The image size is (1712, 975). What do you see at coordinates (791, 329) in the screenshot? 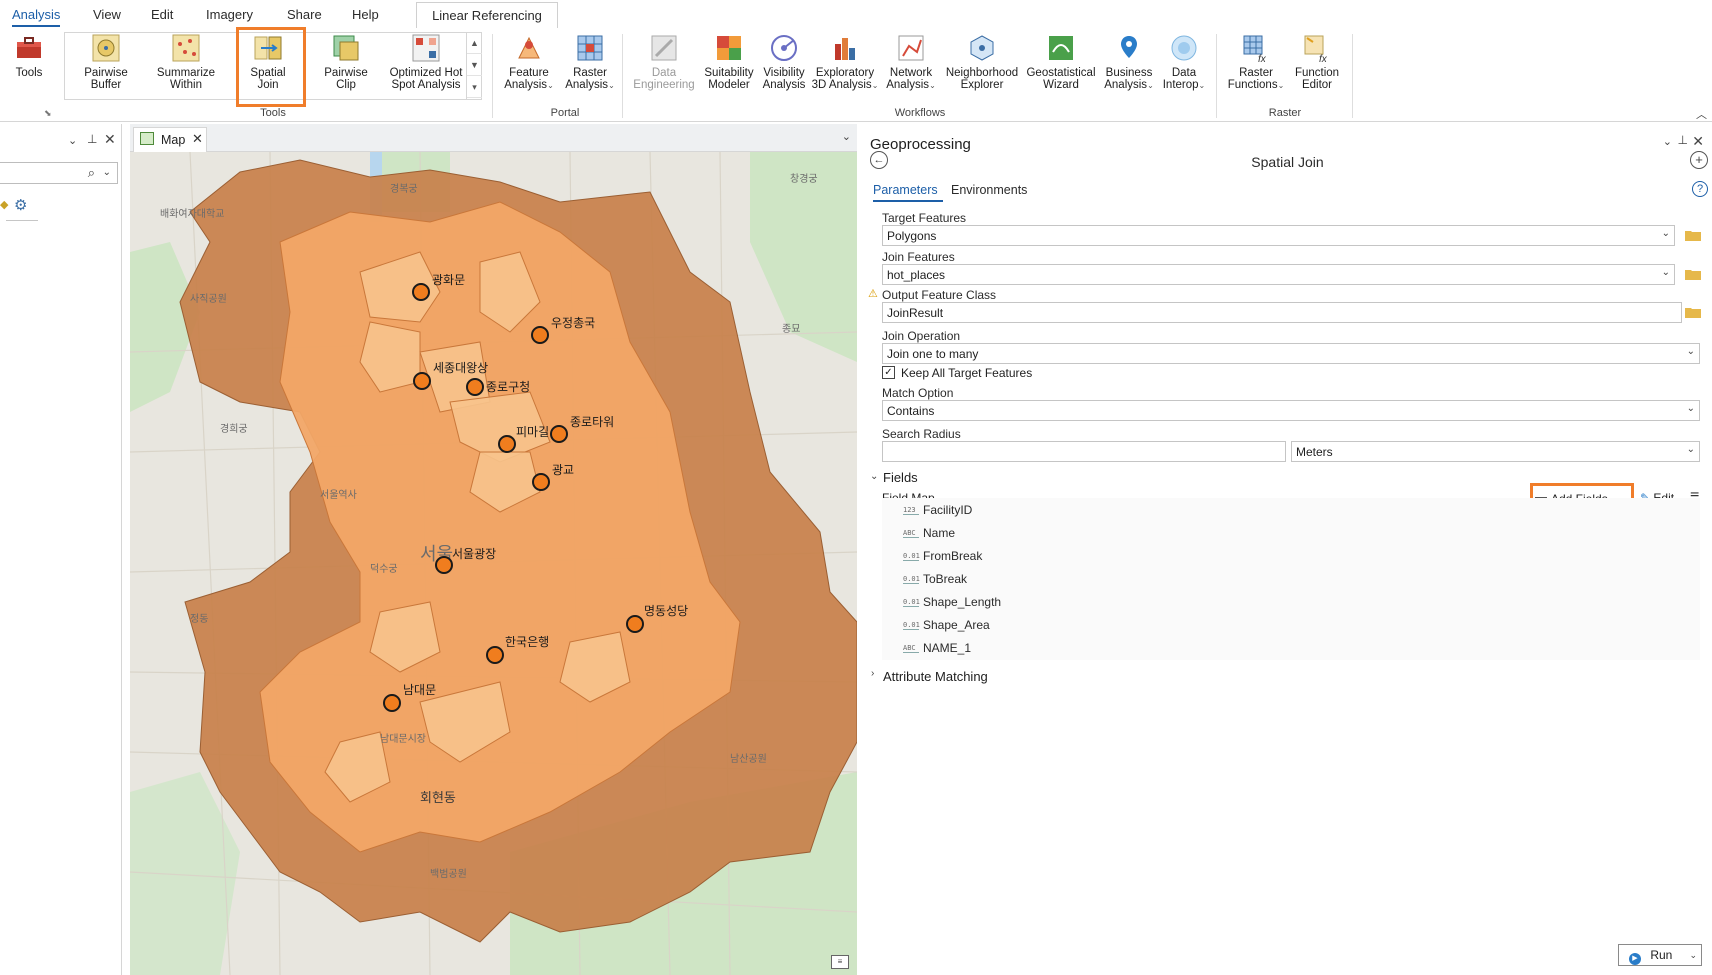
I see `basemap-label: 종묘` at bounding box center [791, 329].